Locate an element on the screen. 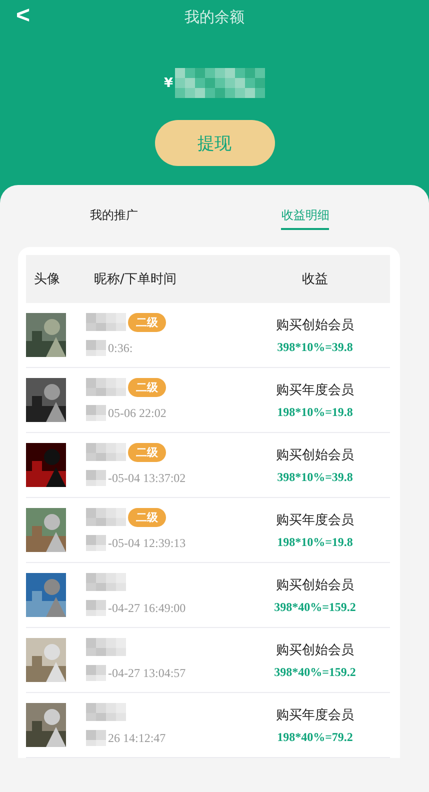 Image resolution: width=429 pixels, height=792 pixels. currency-sign: ¥ is located at coordinates (169, 83).